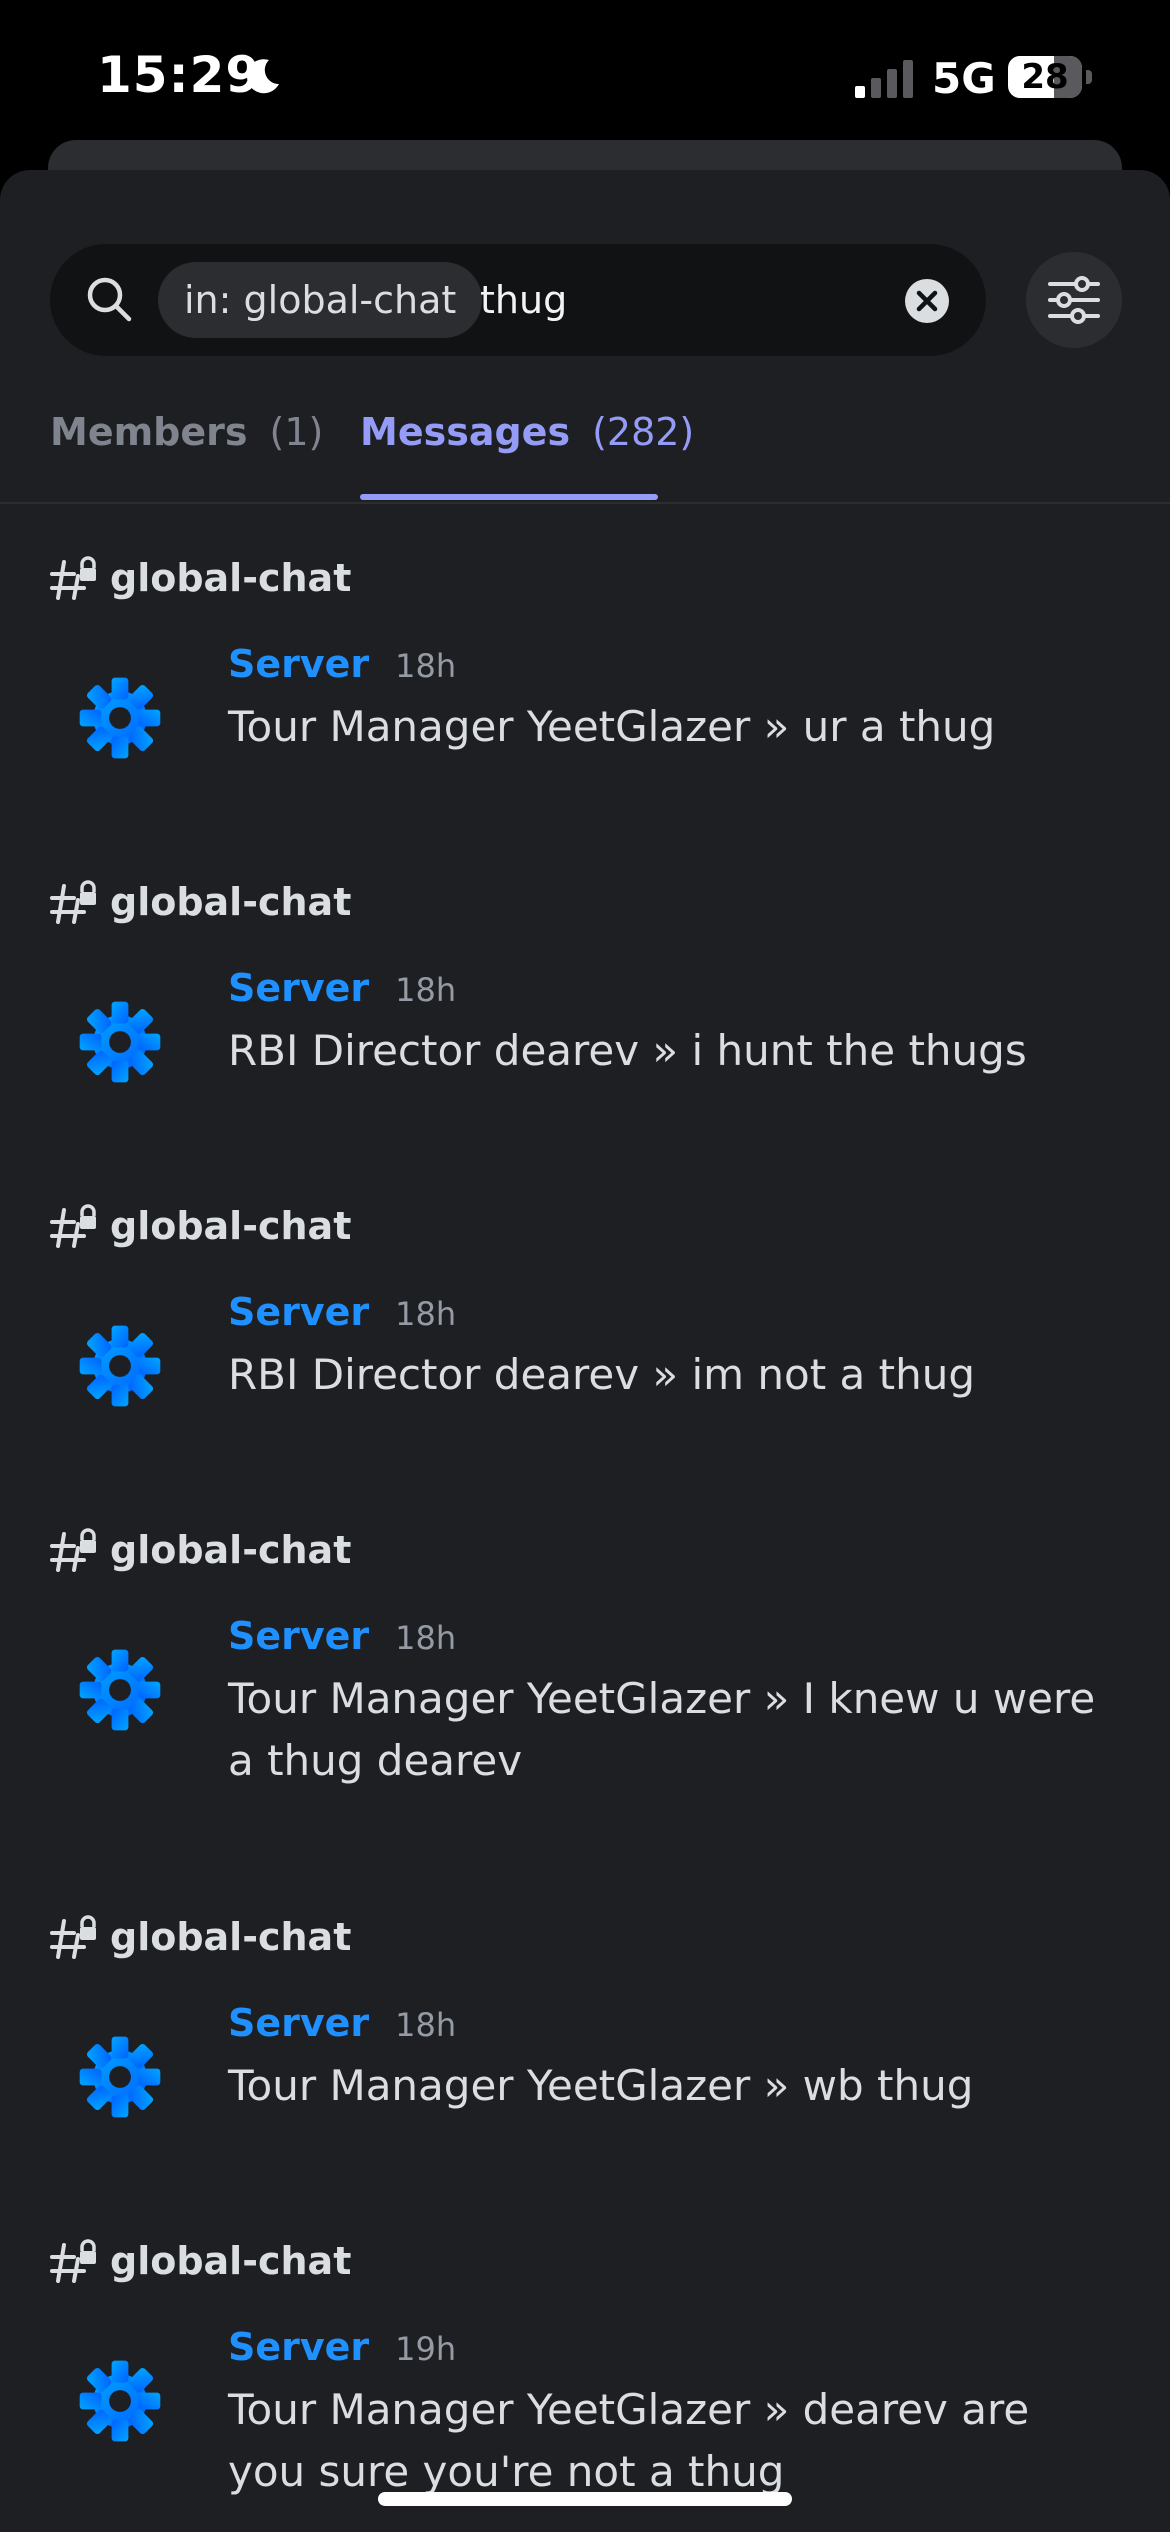 This screenshot has height=2532, width=1170. Describe the element at coordinates (884, 79) in the screenshot. I see `cellular-signal-icon` at that location.